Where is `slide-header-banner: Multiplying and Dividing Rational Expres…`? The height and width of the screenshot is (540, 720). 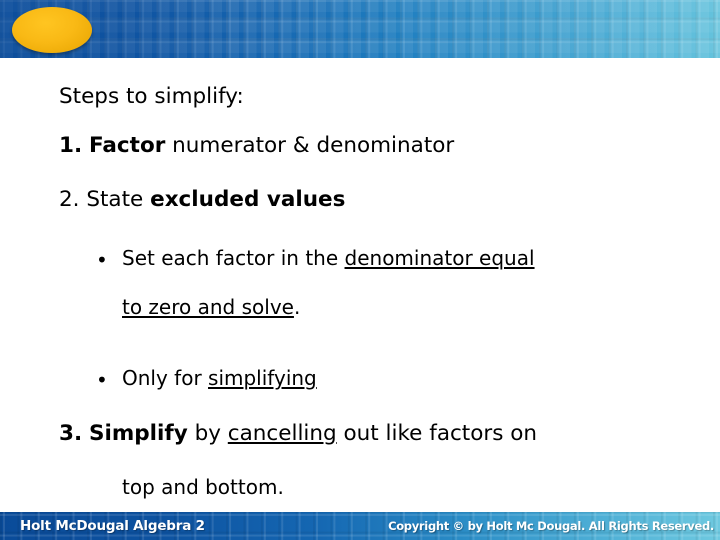 slide-header-banner: Multiplying and Dividing Rational Expres… is located at coordinates (360, 29).